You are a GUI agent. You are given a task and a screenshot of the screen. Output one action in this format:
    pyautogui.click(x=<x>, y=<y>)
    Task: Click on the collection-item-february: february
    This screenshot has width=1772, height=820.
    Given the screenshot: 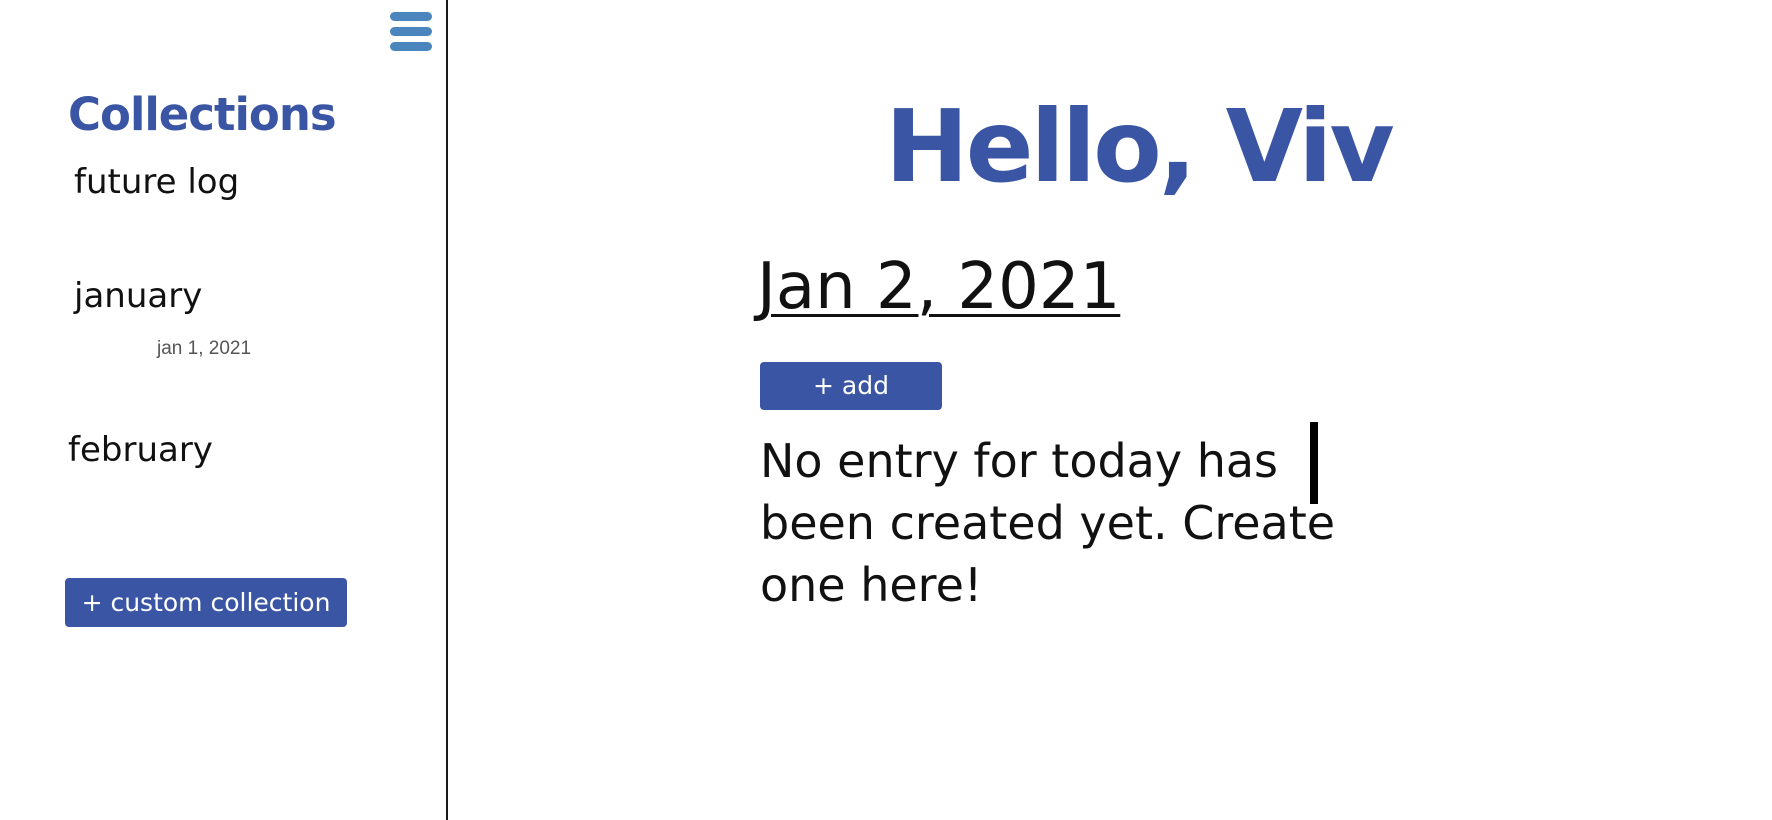 What is the action you would take?
    pyautogui.click(x=140, y=450)
    